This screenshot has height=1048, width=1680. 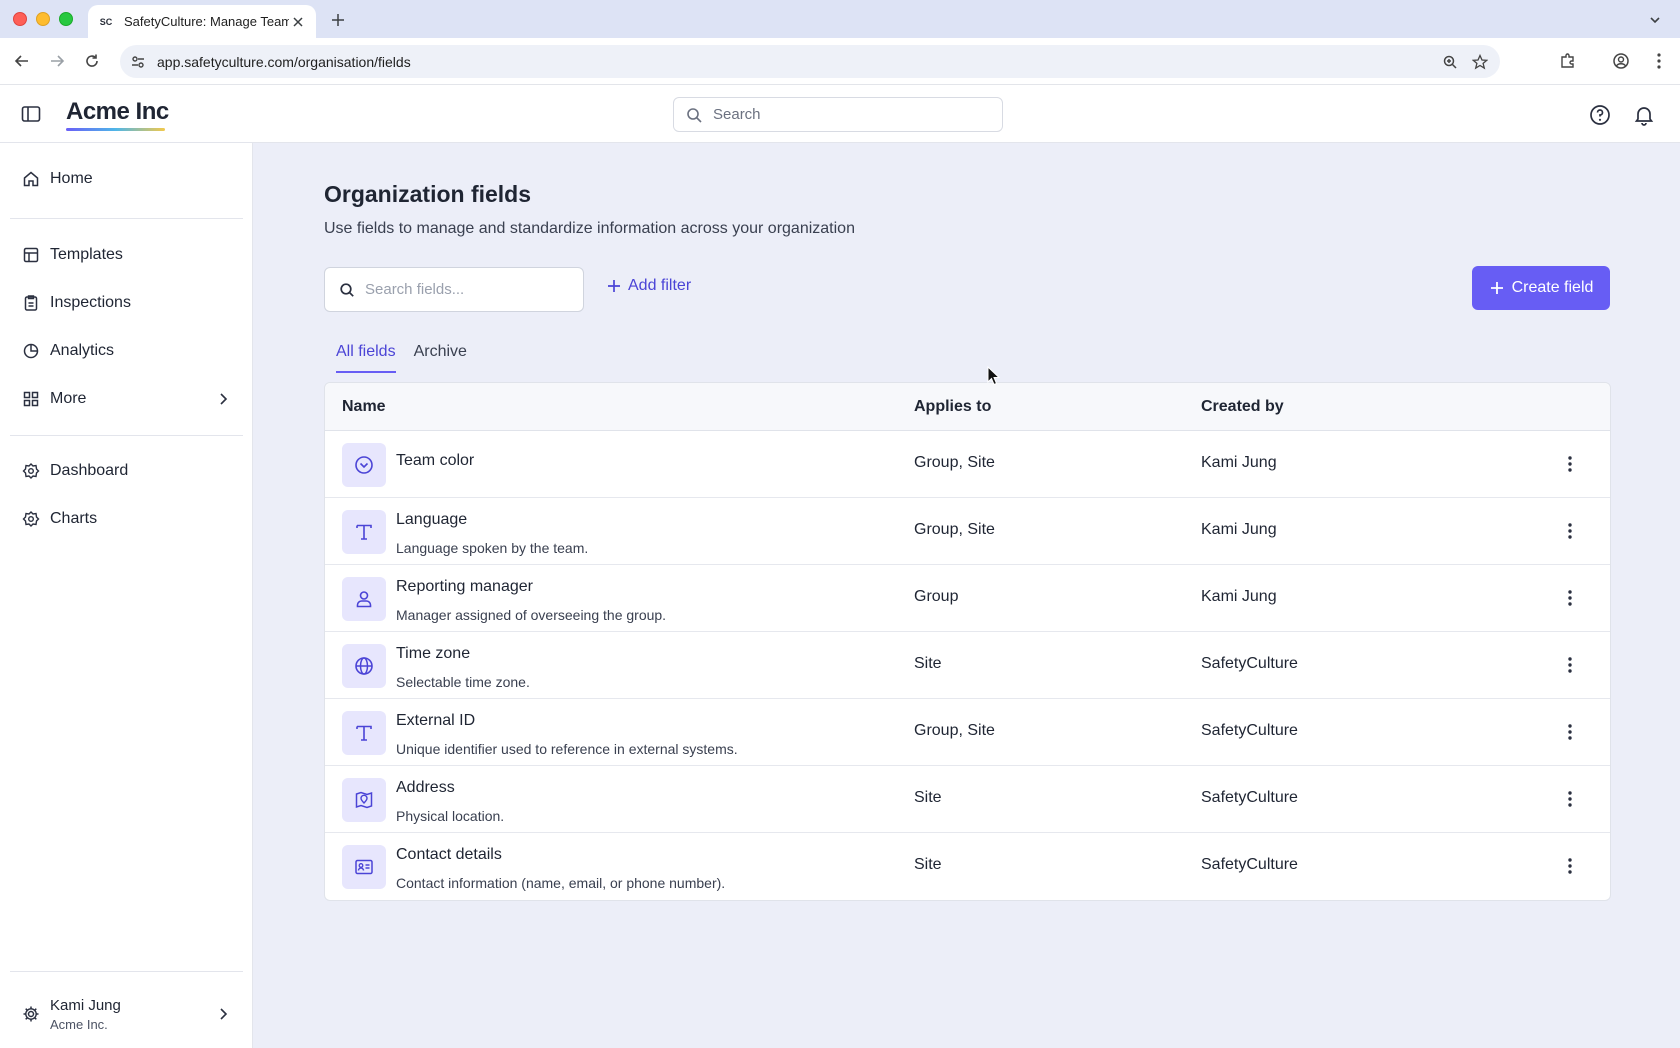 What do you see at coordinates (74, 518) in the screenshot?
I see `sidebar-item-label: Charts` at bounding box center [74, 518].